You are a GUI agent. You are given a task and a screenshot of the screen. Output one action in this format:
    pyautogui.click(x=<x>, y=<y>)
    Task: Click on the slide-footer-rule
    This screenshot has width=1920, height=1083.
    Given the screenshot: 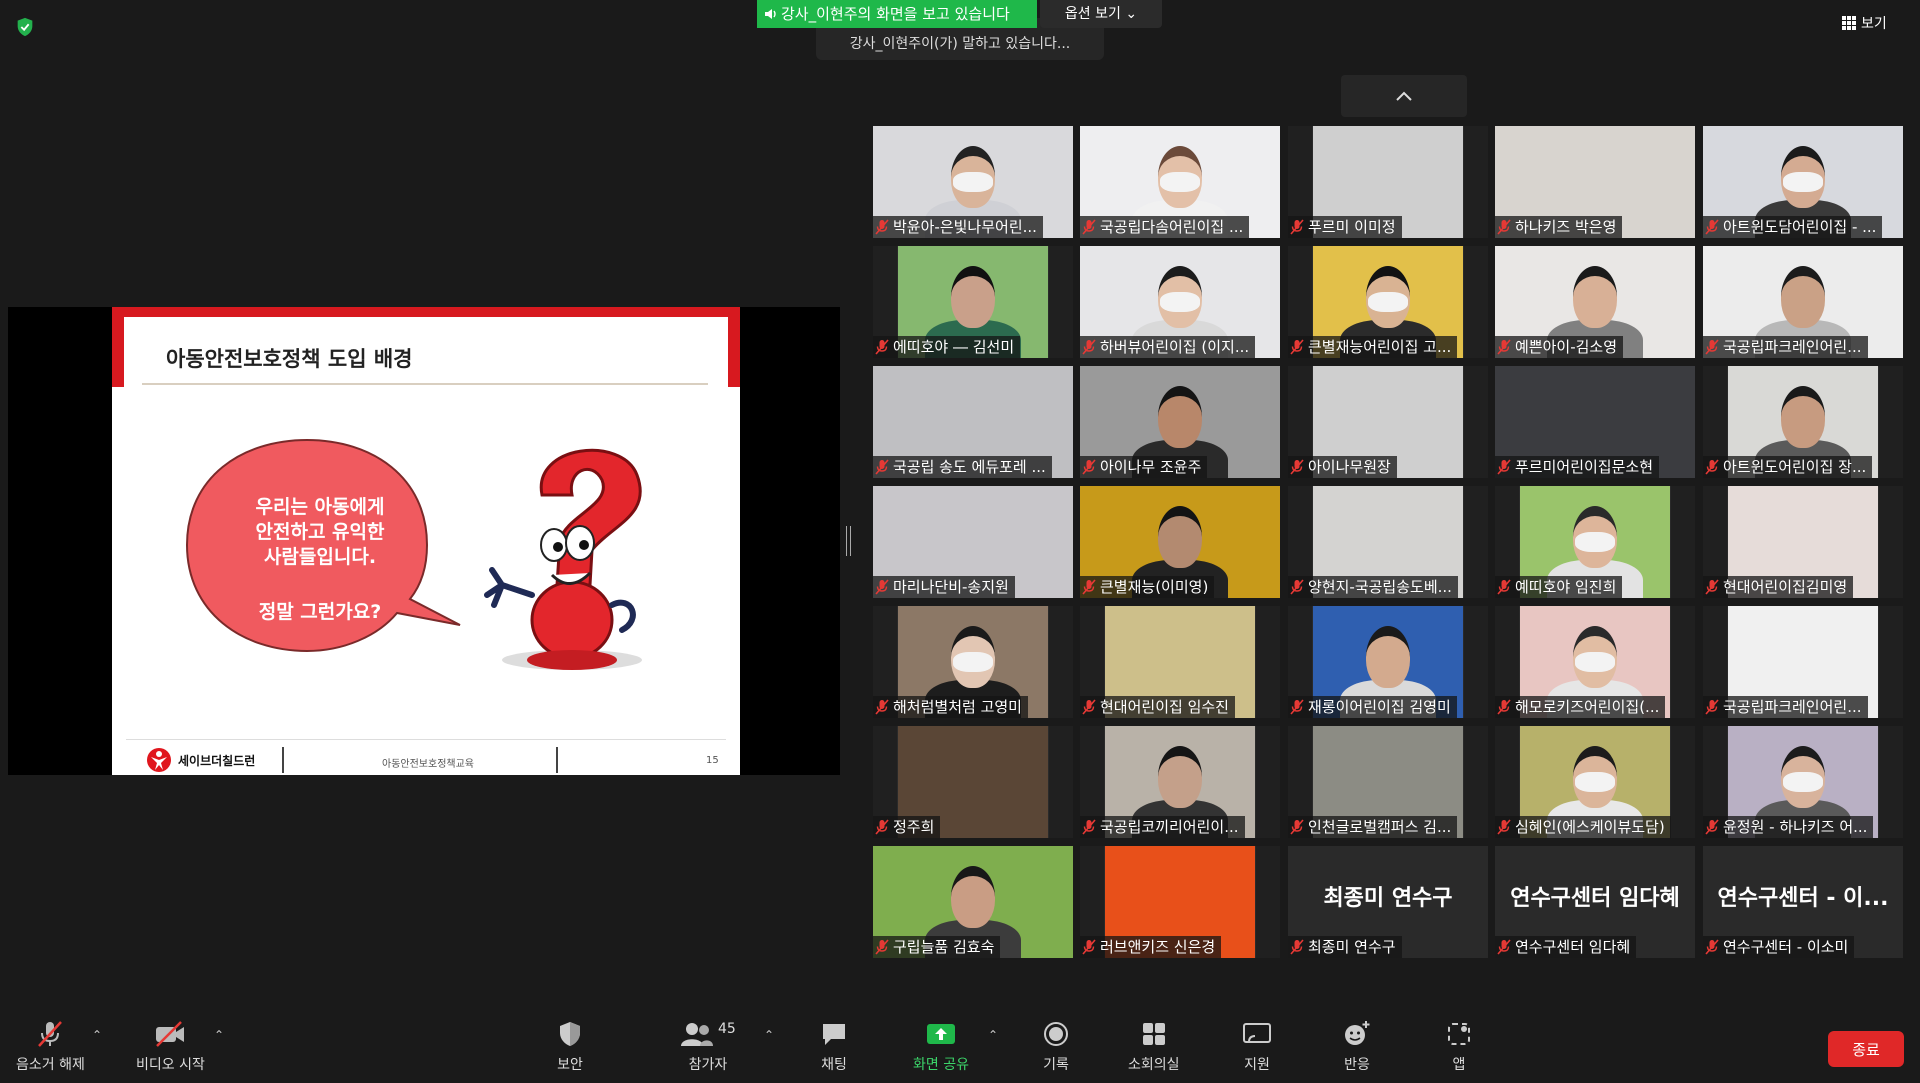 What is the action you would take?
    pyautogui.click(x=426, y=739)
    